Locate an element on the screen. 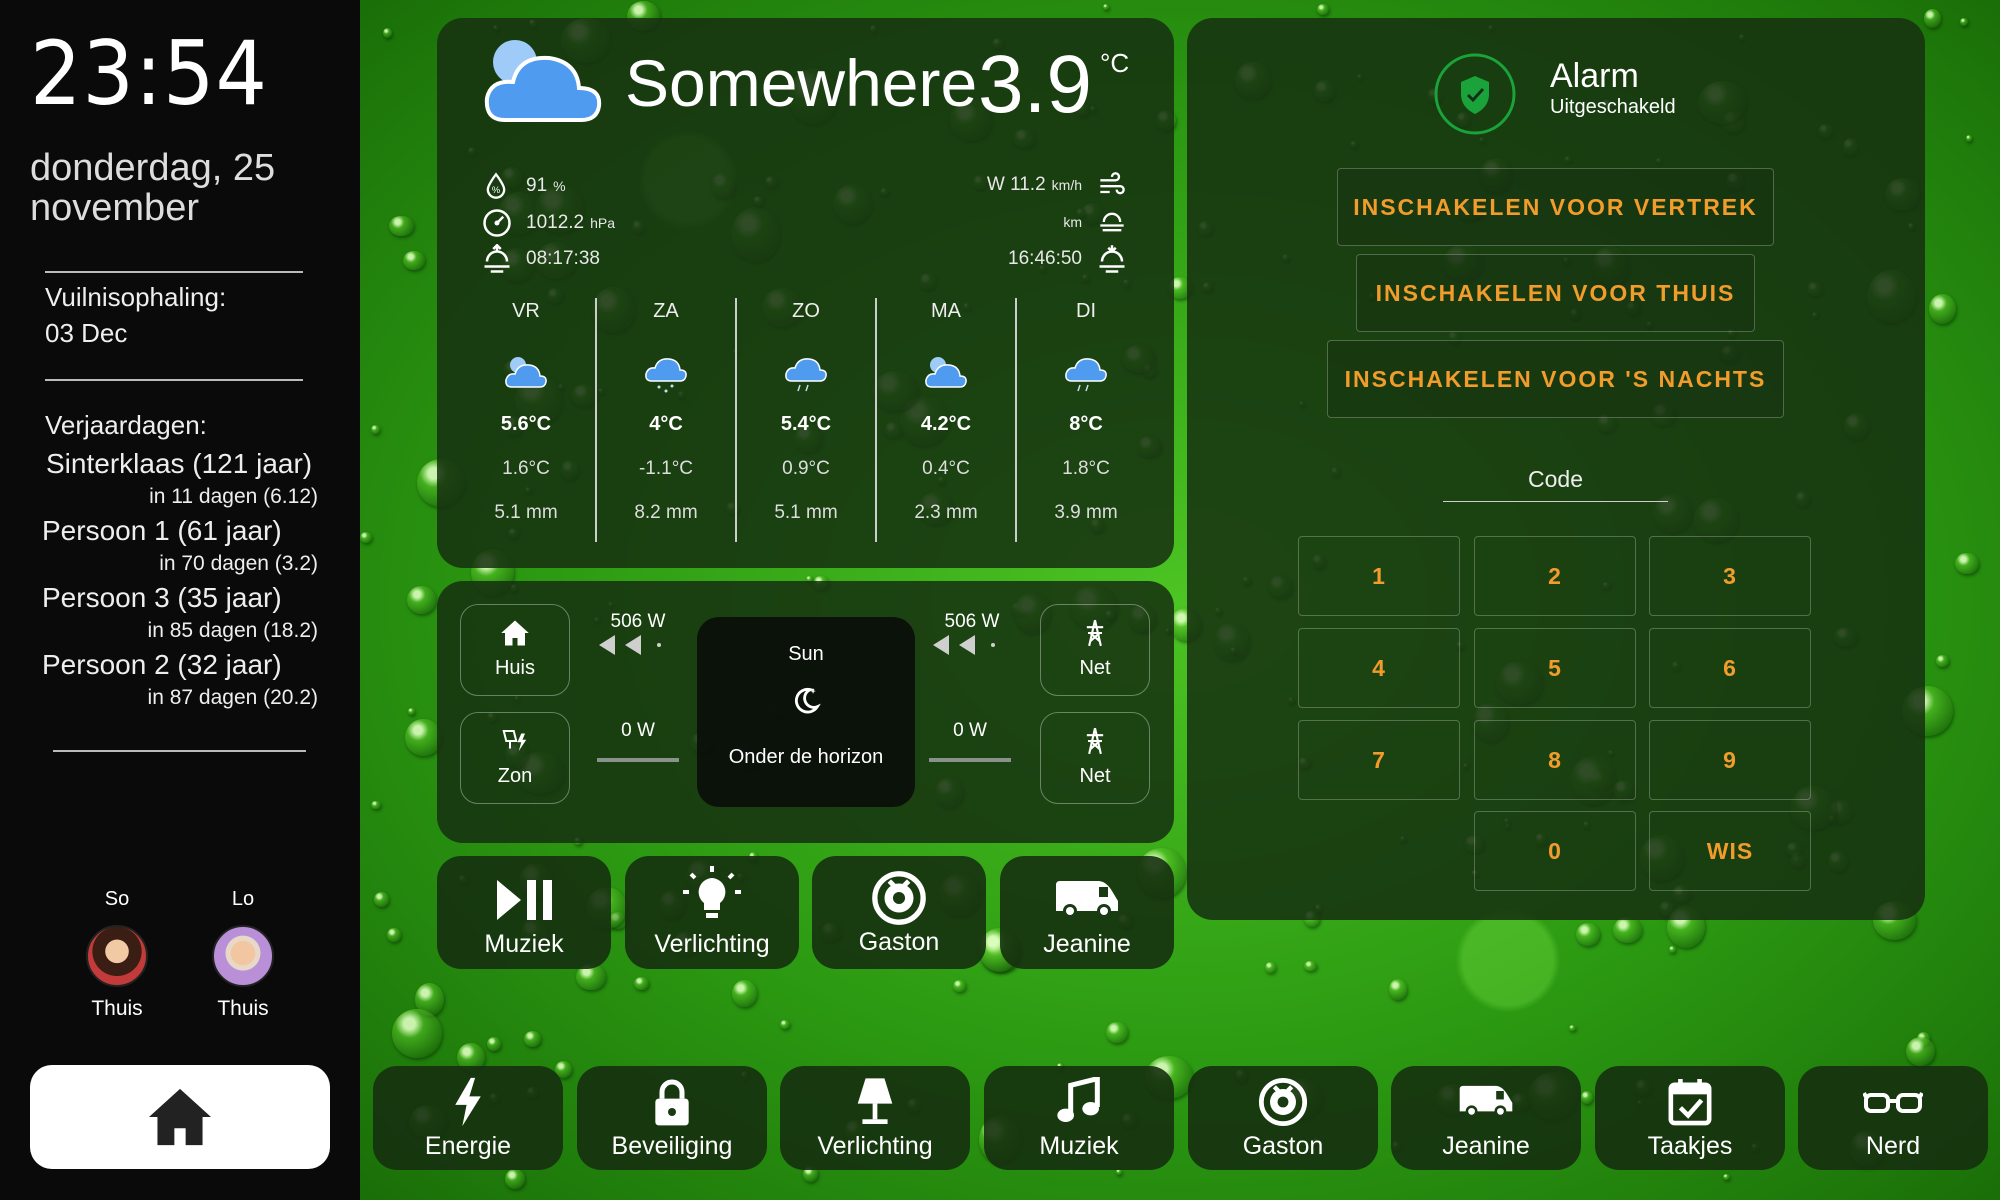  pressure-value: 1012.2 is located at coordinates (555, 222).